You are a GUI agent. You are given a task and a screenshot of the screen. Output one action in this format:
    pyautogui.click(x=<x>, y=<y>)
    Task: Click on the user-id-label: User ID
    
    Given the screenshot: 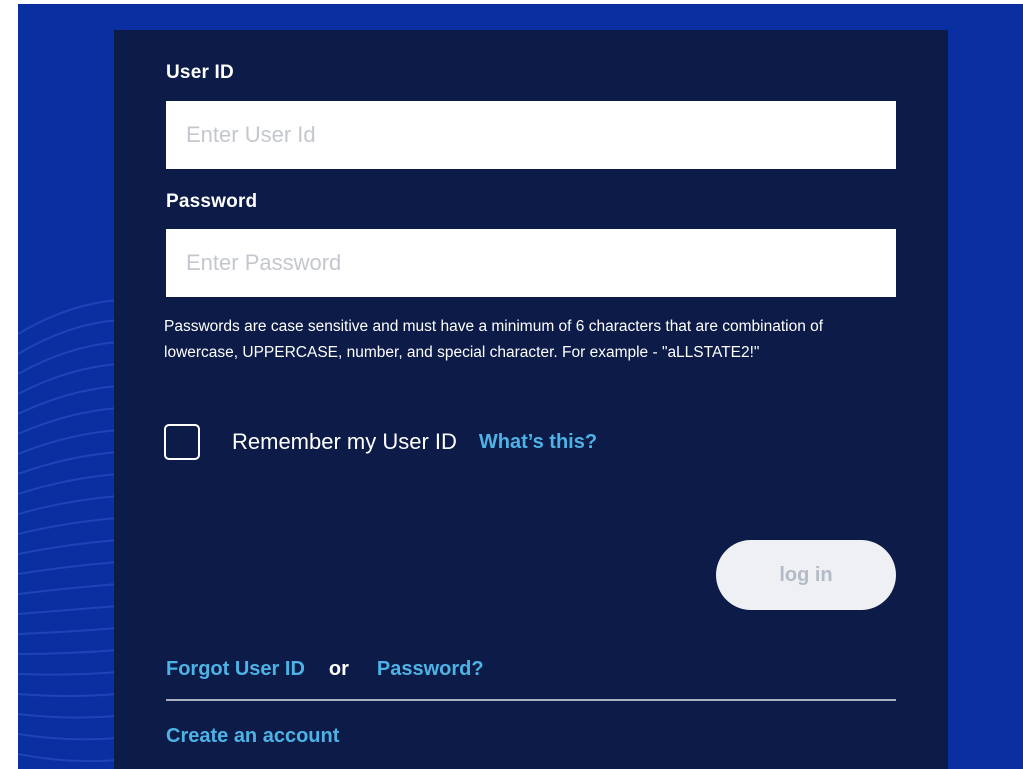 What is the action you would take?
    pyautogui.click(x=200, y=72)
    